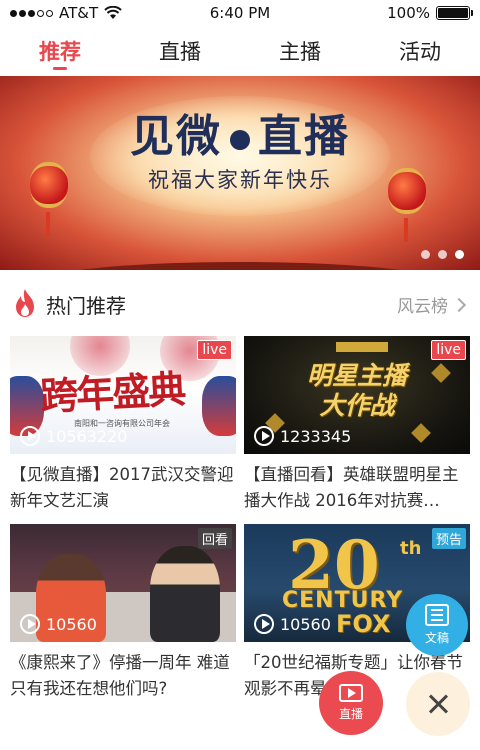 Image resolution: width=480 pixels, height=750 pixels. What do you see at coordinates (240, 139) in the screenshot?
I see `banner-title-dot` at bounding box center [240, 139].